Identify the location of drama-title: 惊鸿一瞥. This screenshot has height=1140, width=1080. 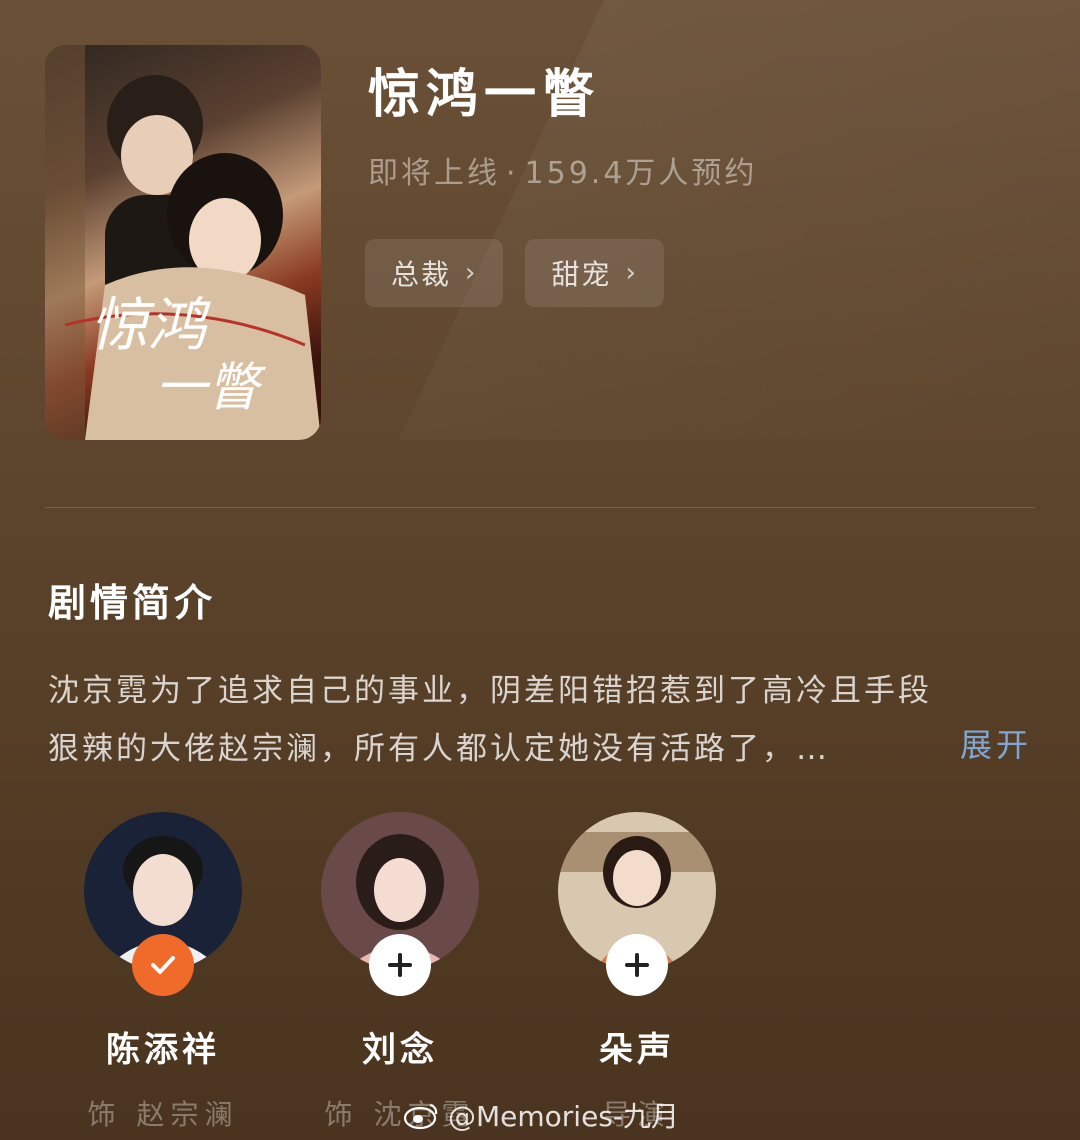
(484, 95).